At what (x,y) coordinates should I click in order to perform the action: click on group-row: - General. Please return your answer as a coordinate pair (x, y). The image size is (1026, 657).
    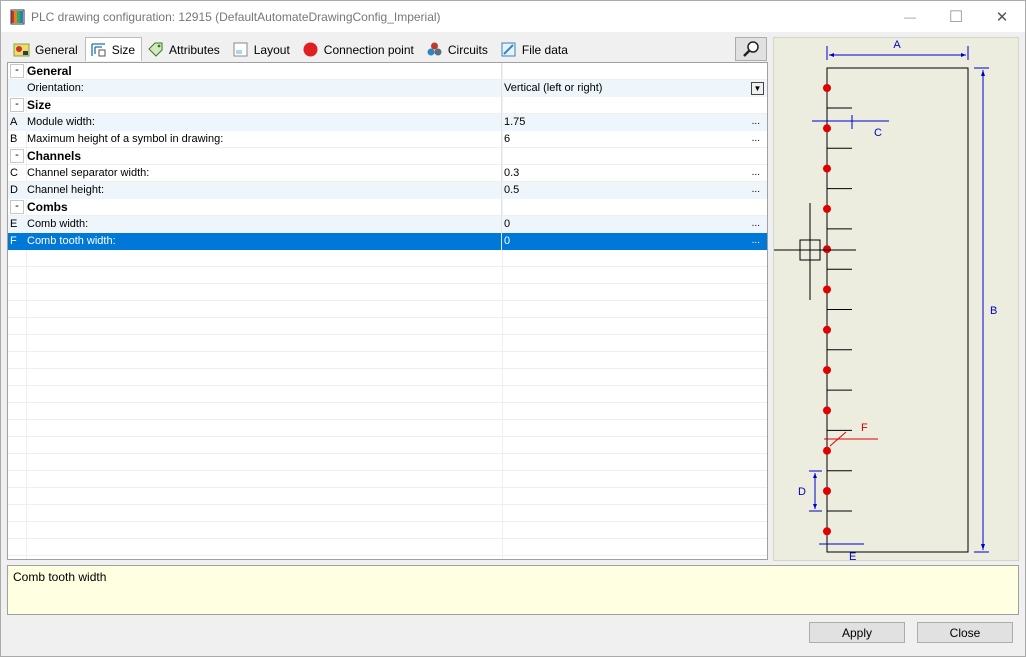
    Looking at the image, I should click on (387, 71).